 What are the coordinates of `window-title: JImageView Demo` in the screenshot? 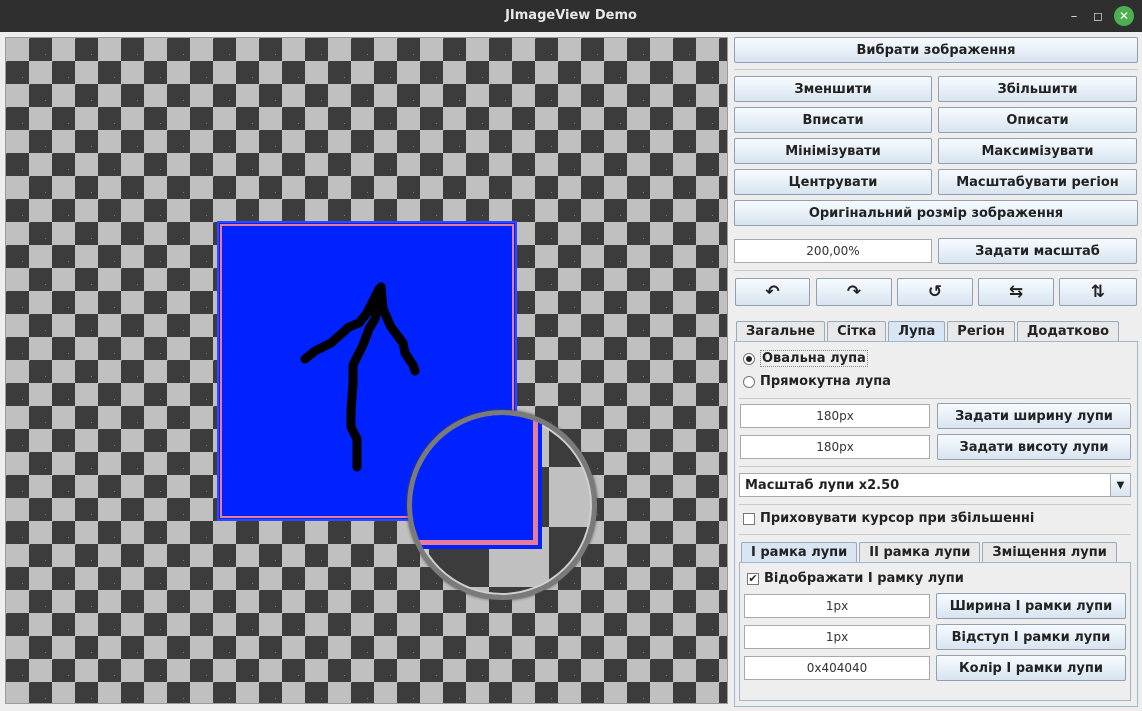 It's located at (571, 15).